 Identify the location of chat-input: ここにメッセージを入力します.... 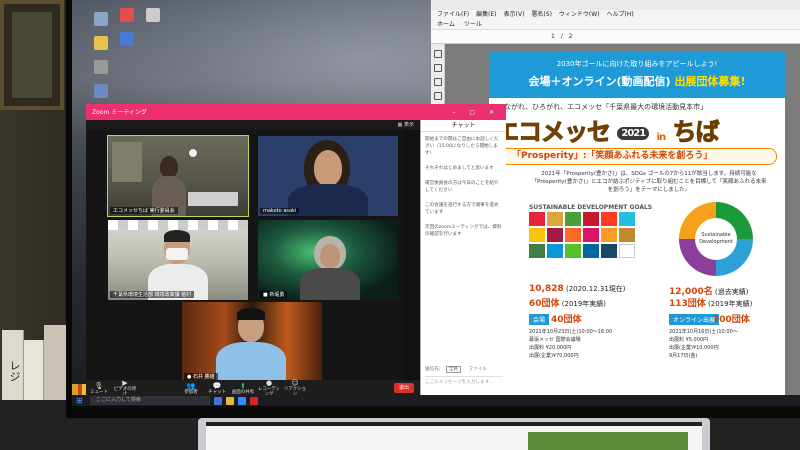
(464, 382).